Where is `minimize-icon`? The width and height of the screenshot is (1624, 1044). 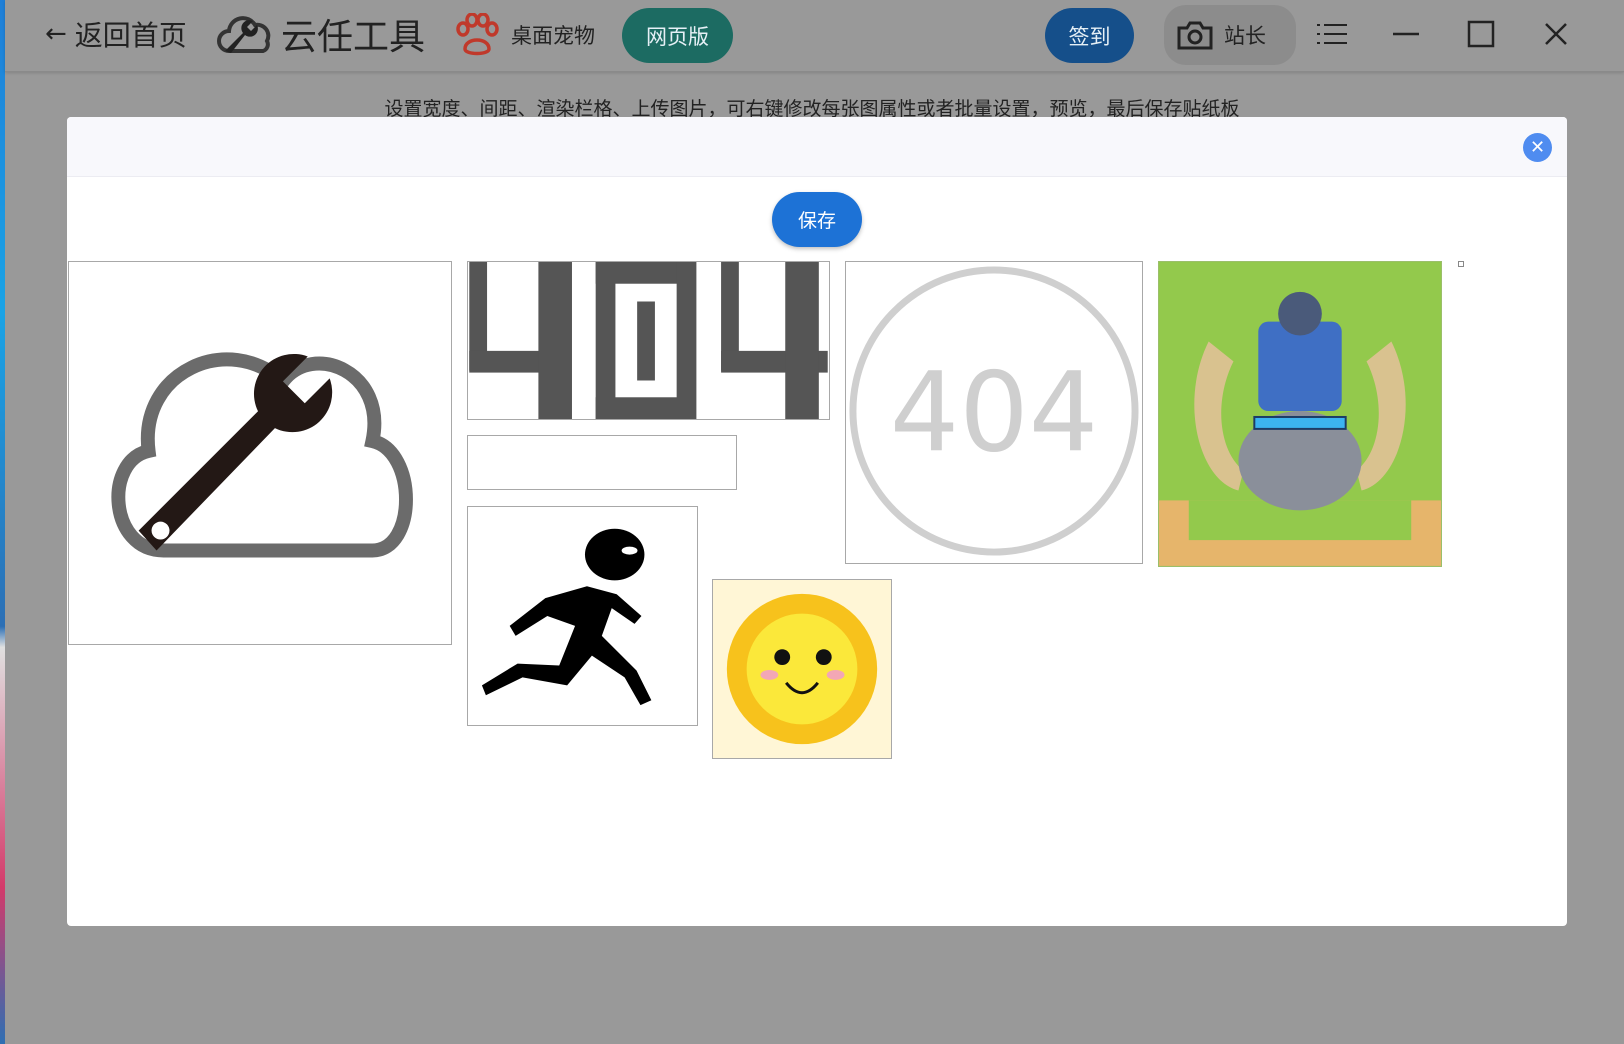
minimize-icon is located at coordinates (1406, 34).